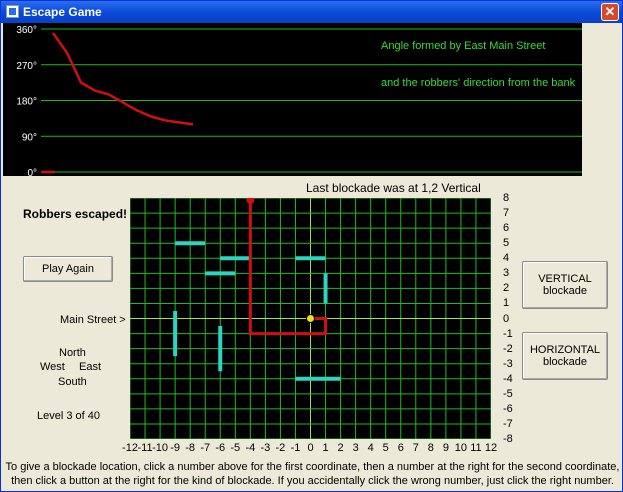  Describe the element at coordinates (205, 448) in the screenshot. I see `x-coordinate-number: -7` at that location.